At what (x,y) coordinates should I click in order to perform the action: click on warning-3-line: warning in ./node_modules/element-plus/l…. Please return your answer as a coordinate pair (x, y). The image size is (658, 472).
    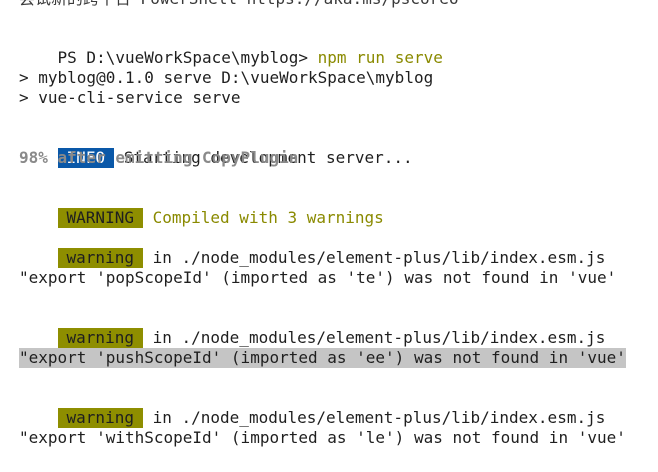
    Looking at the image, I should click on (312, 408).